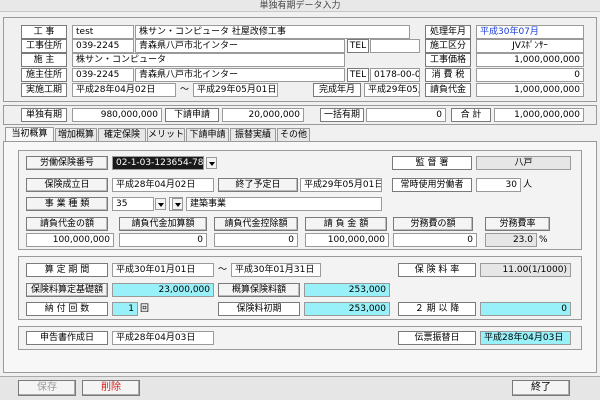 This screenshot has height=400, width=600. I want to click on business-code2-dropdown-icon, so click(177, 204).